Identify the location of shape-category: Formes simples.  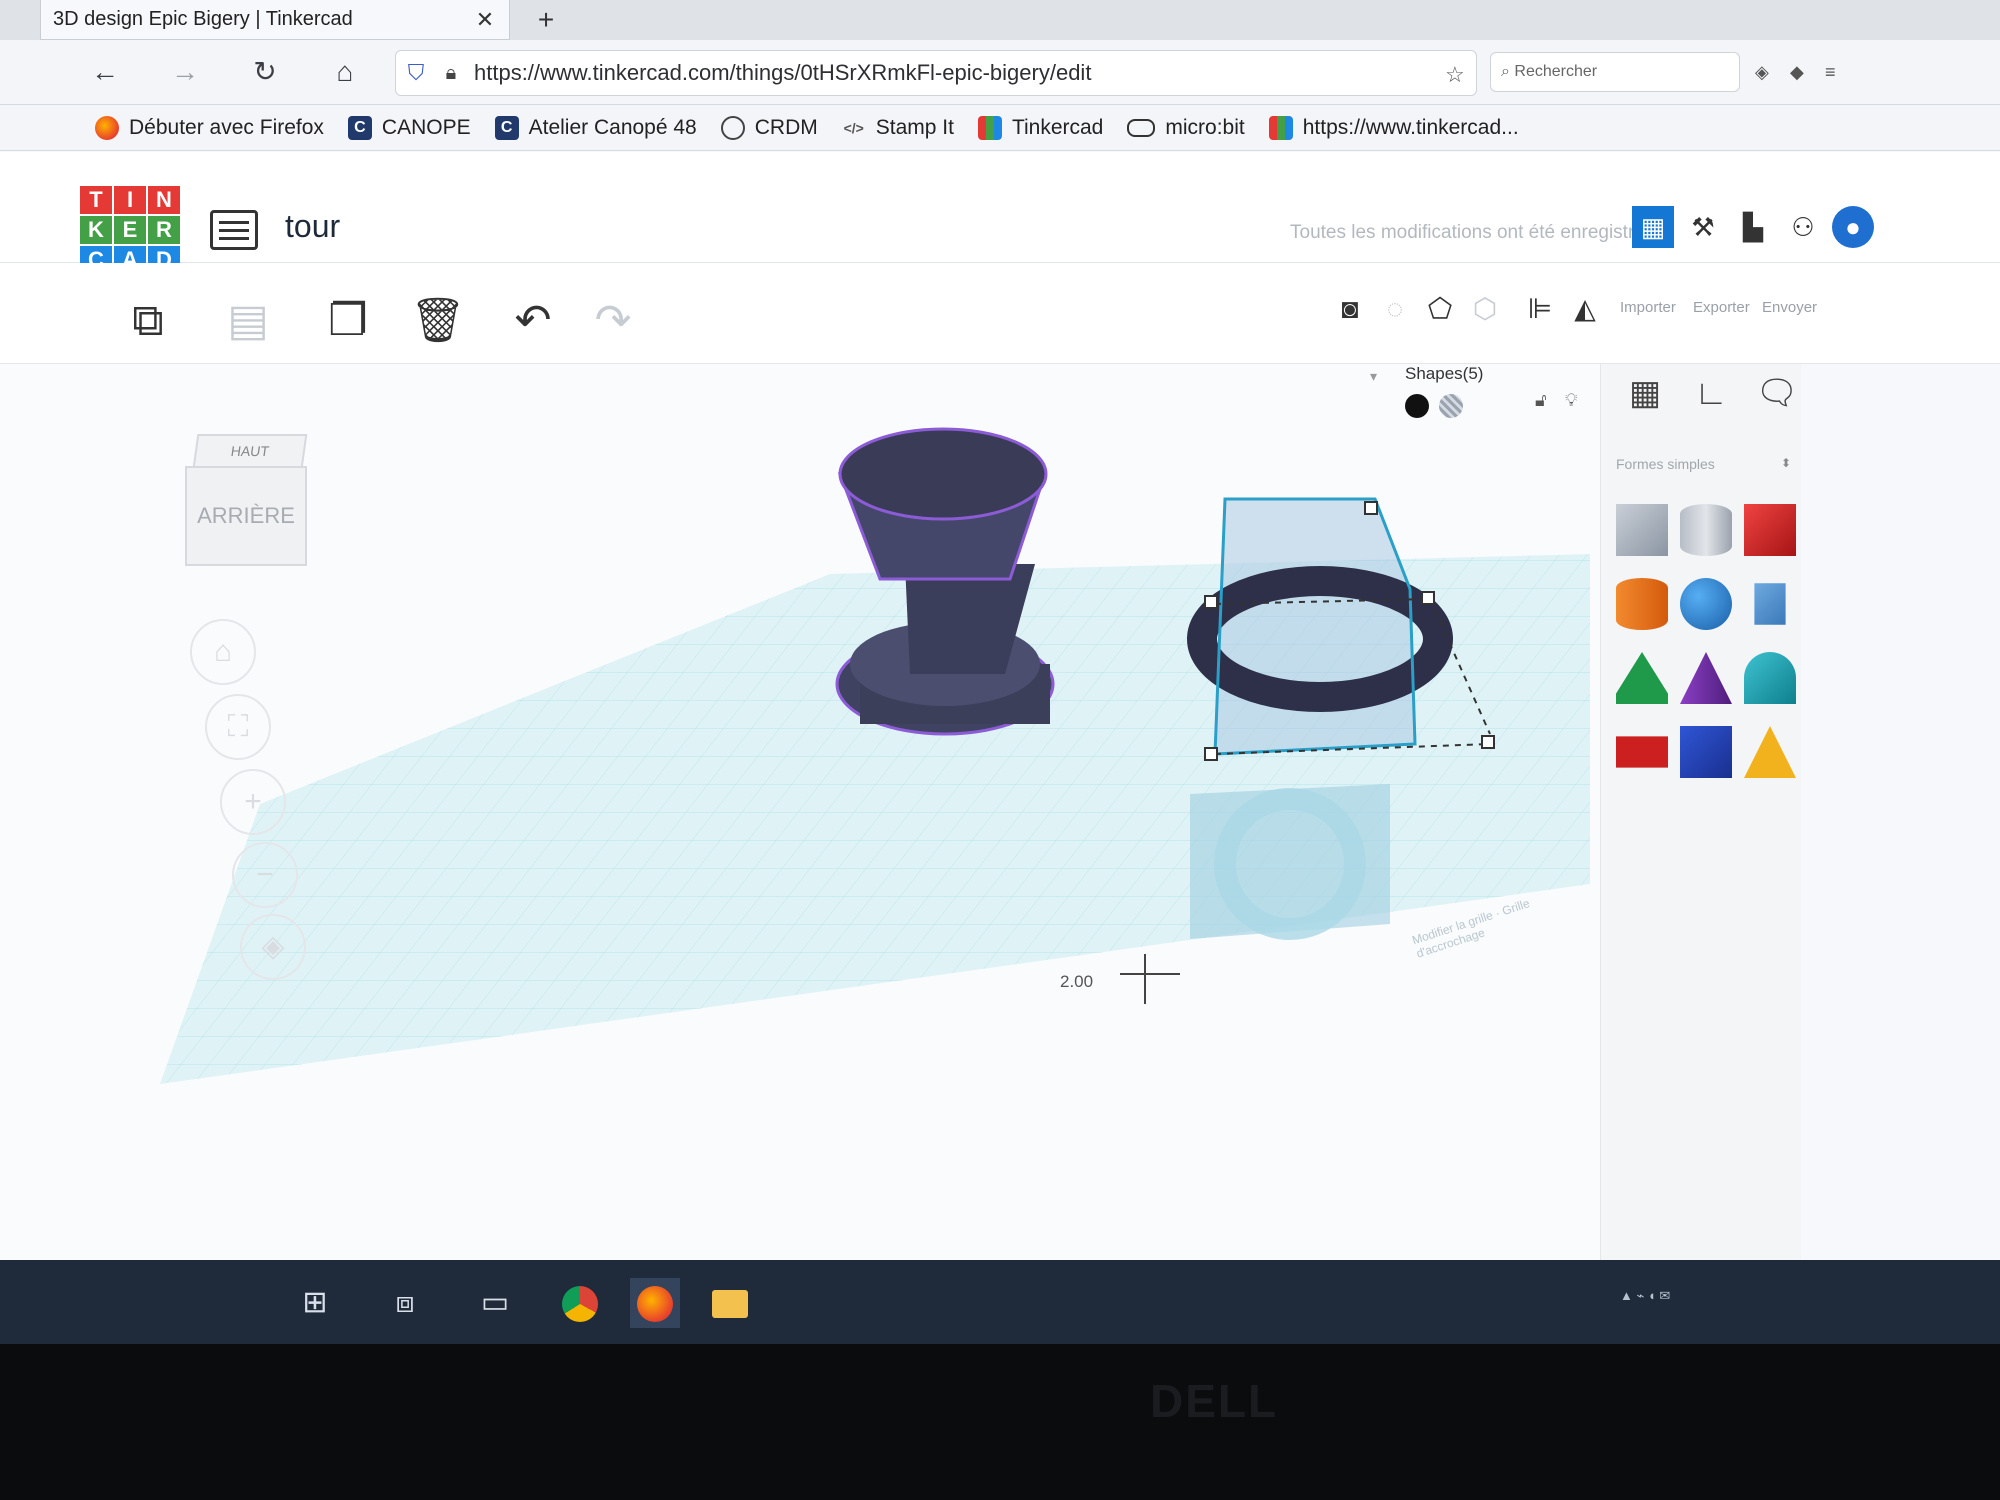
(1665, 464).